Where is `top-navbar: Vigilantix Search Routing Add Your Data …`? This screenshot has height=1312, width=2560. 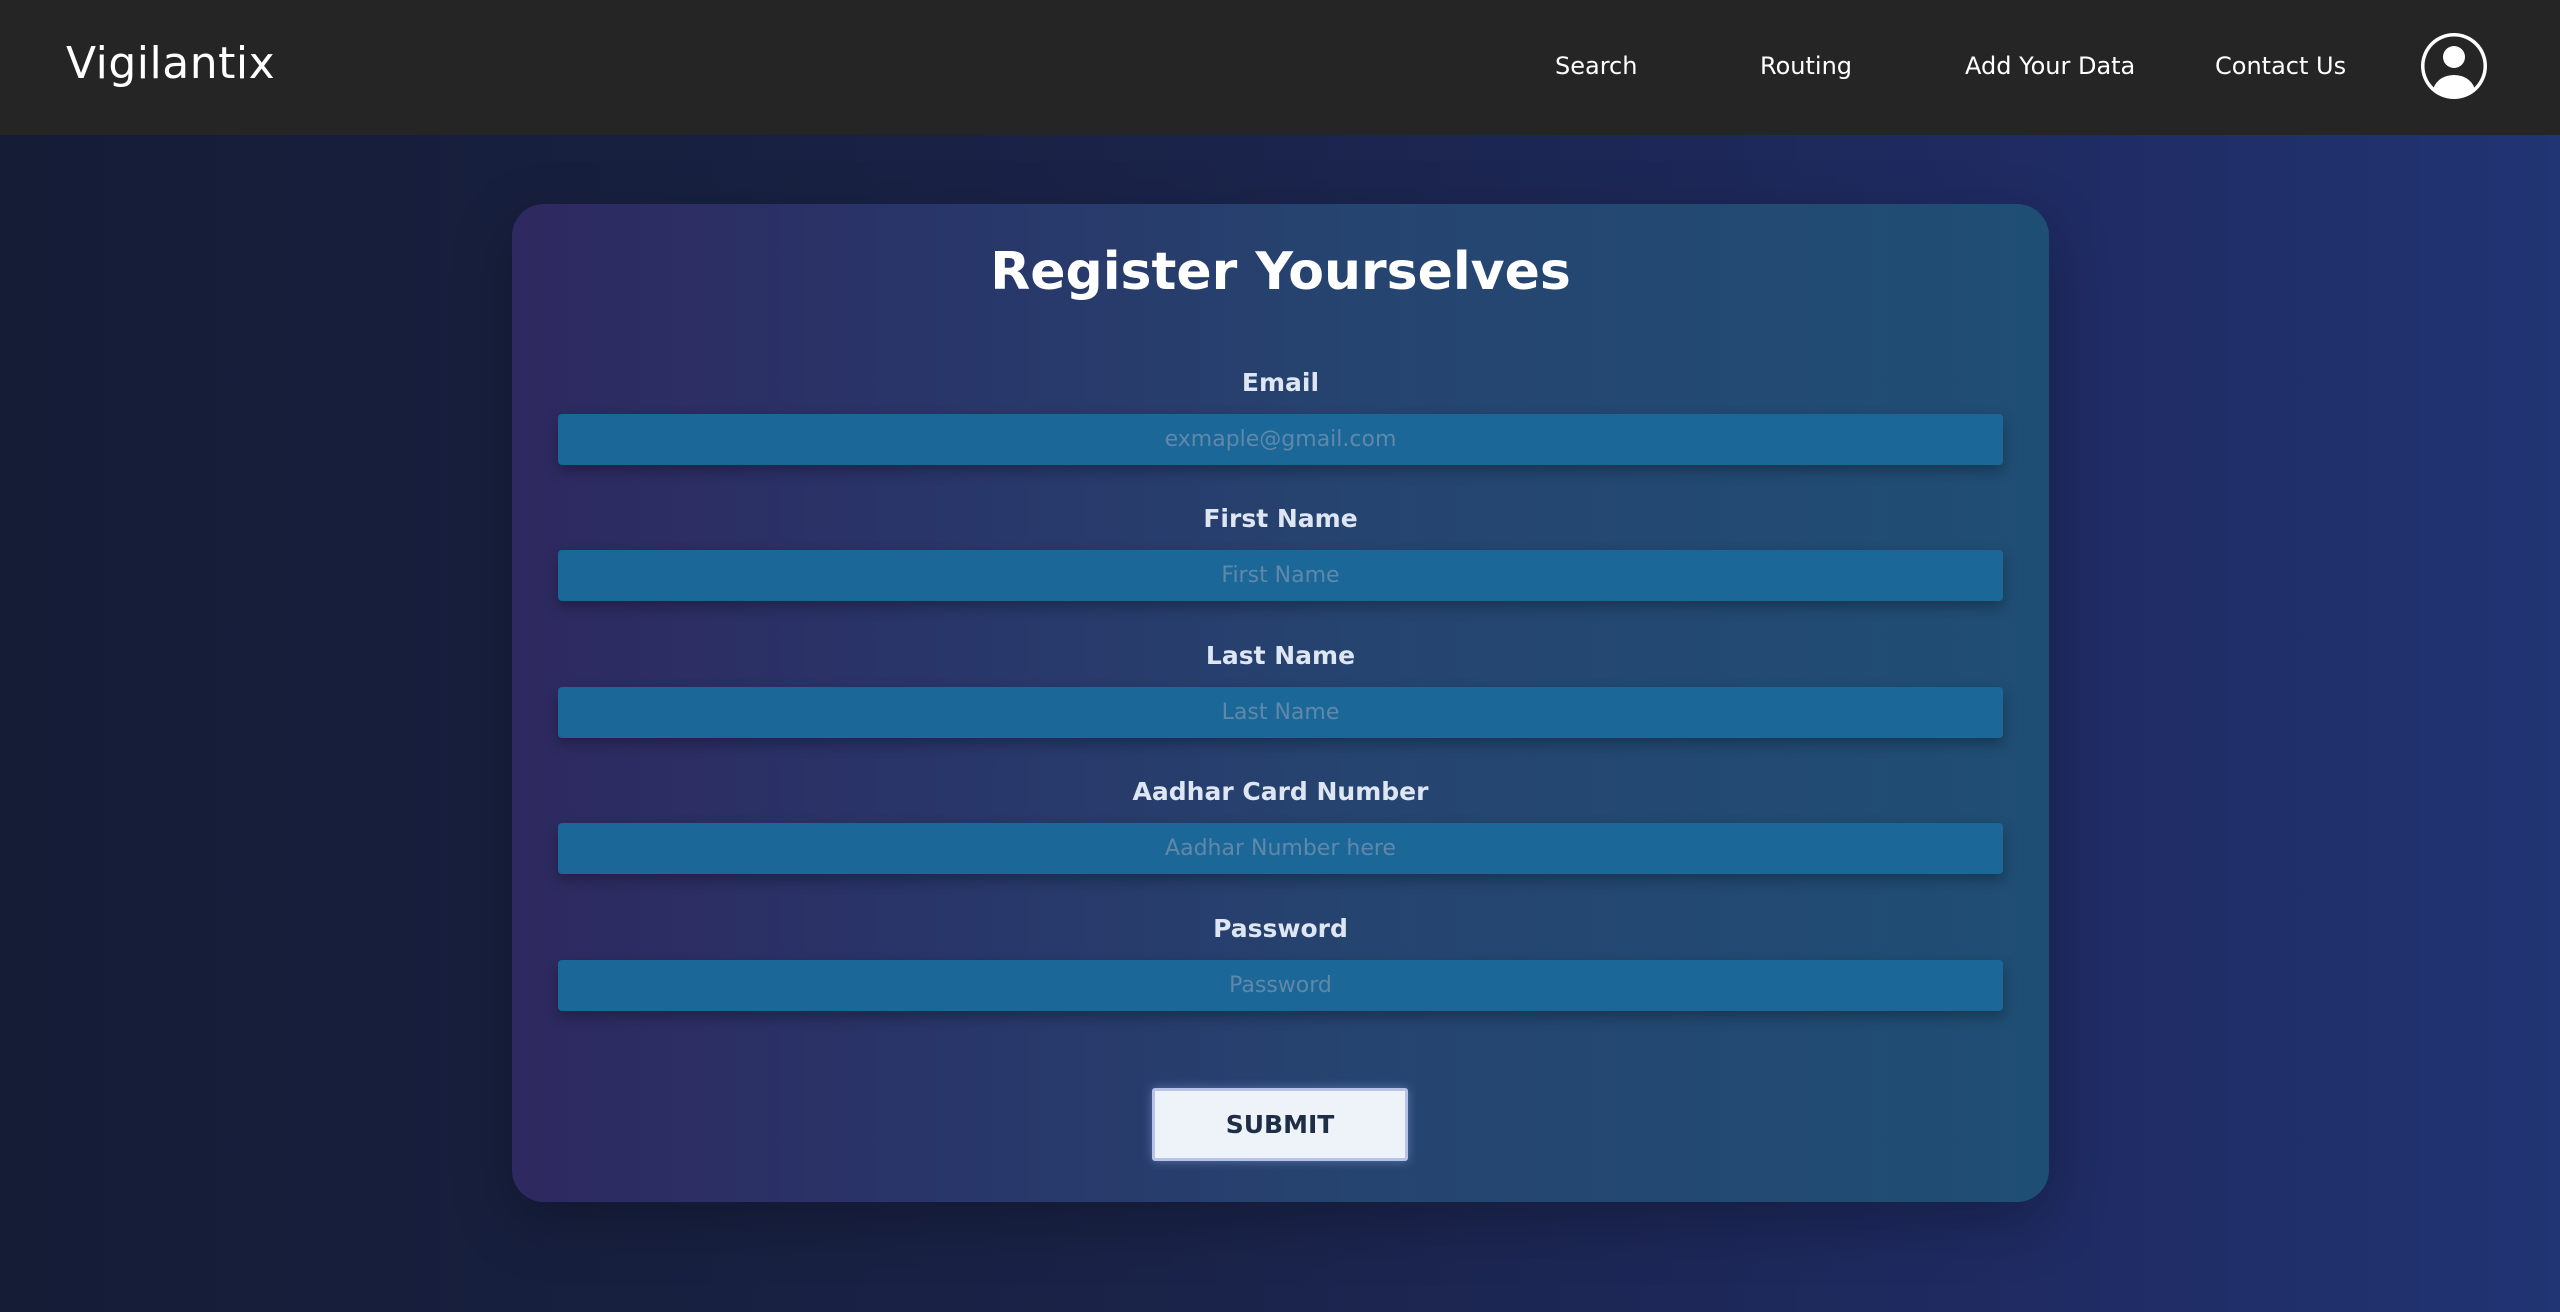 top-navbar: Vigilantix Search Routing Add Your Data … is located at coordinates (1280, 67).